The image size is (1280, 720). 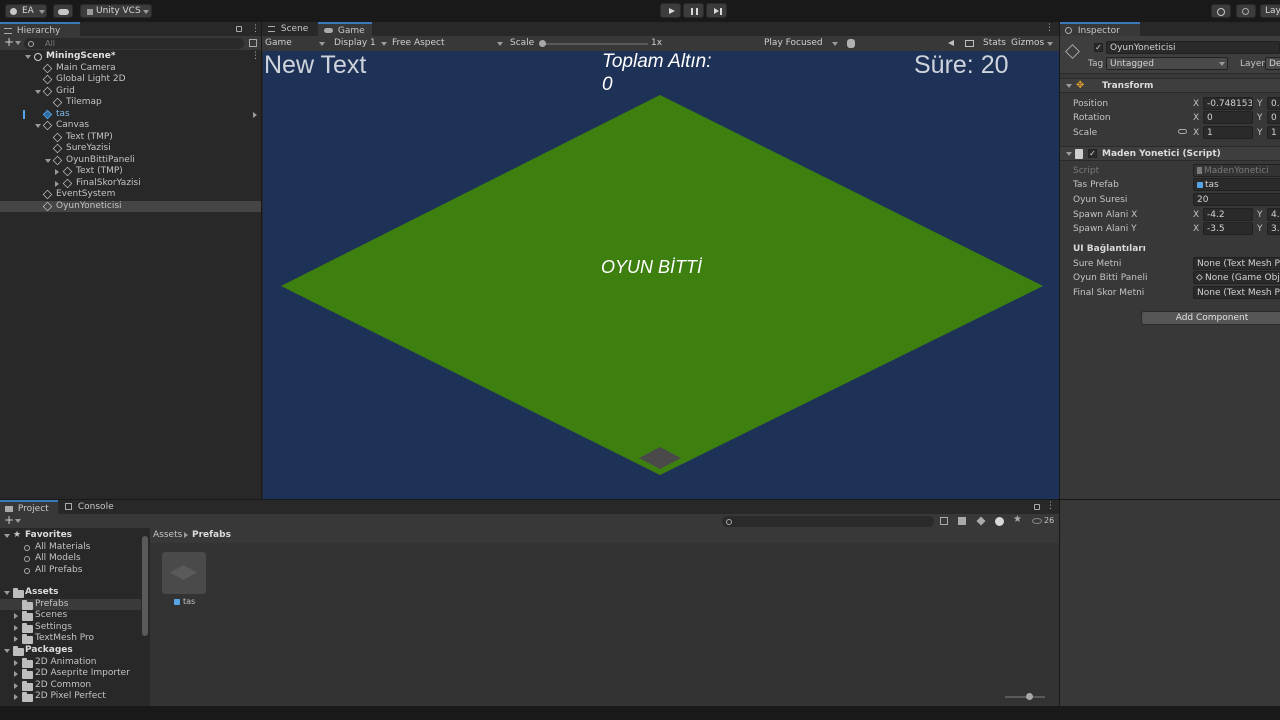 I want to click on layer-dropdown: De, so click(x=1272, y=63).